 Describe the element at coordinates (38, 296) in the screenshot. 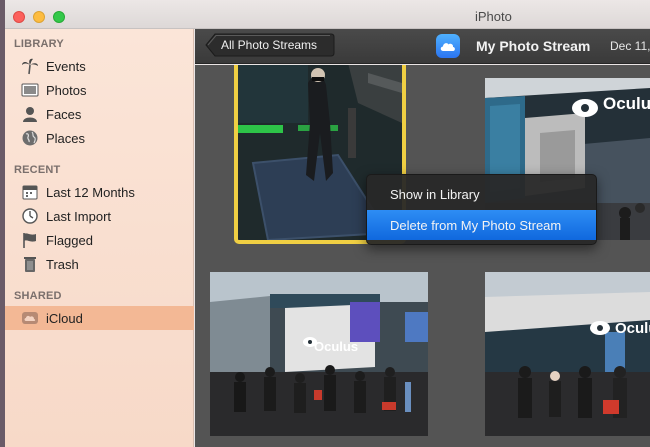

I see `section-heading-shared: SHARED` at that location.